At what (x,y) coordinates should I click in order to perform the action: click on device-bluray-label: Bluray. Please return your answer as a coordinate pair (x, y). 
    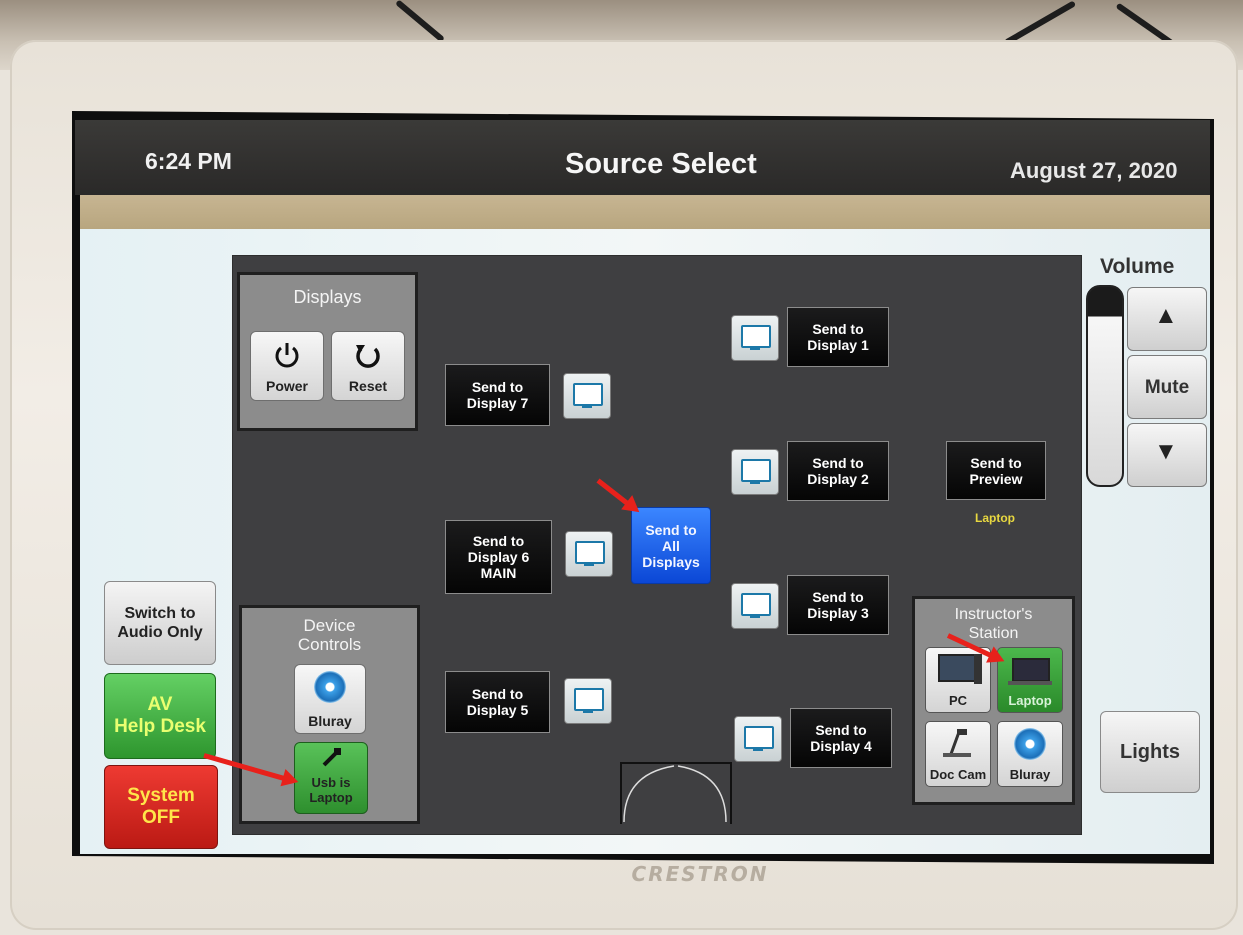
    Looking at the image, I should click on (330, 721).